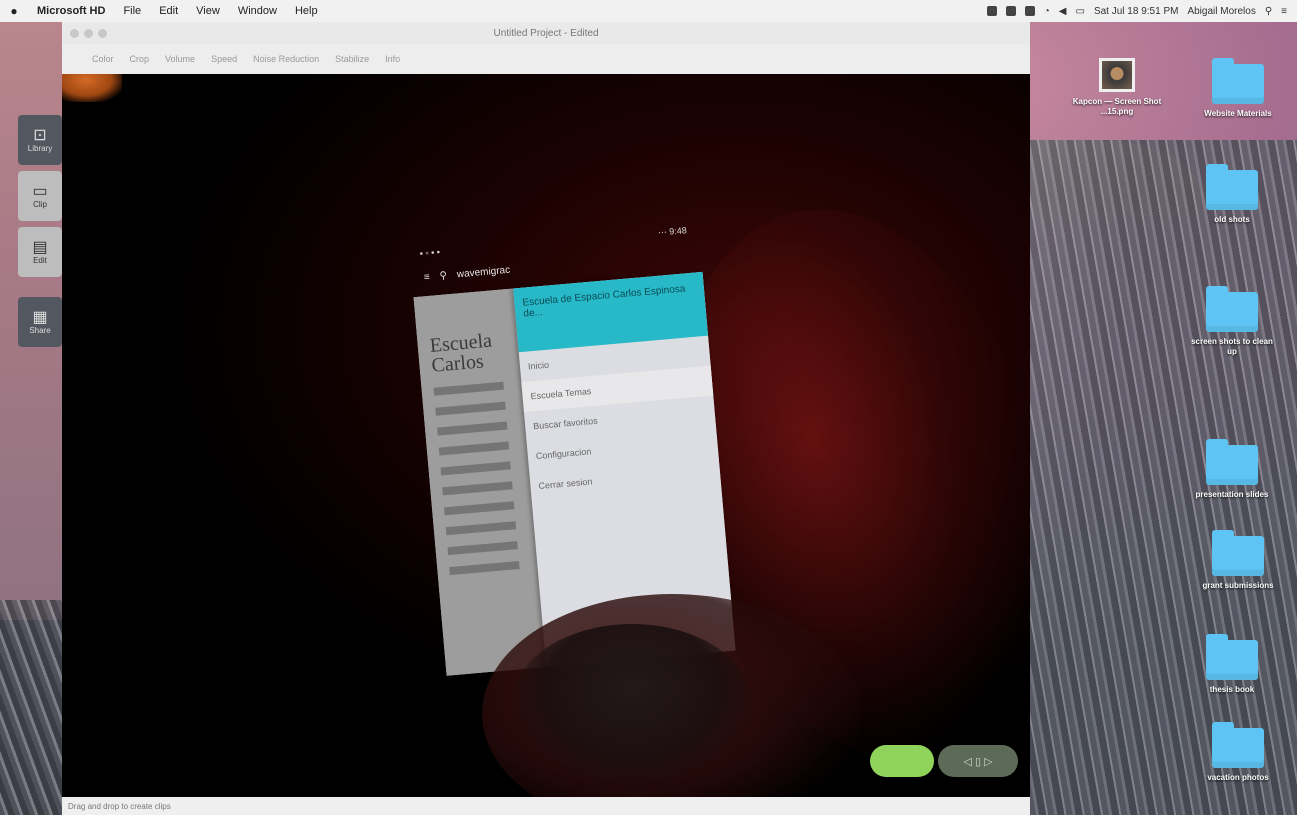 The width and height of the screenshot is (1297, 815). Describe the element at coordinates (40, 191) in the screenshot. I see `clip-icon: ▭` at that location.